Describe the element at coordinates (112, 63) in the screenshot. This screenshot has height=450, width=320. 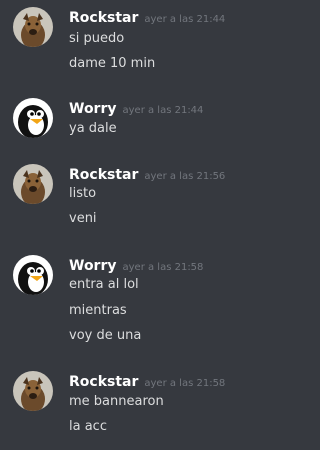
I see `message-text: dame 10 min` at that location.